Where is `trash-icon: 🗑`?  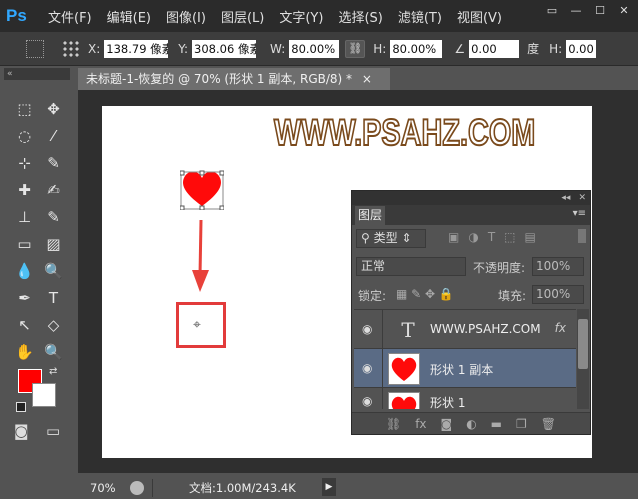
trash-icon: 🗑 is located at coordinates (548, 423).